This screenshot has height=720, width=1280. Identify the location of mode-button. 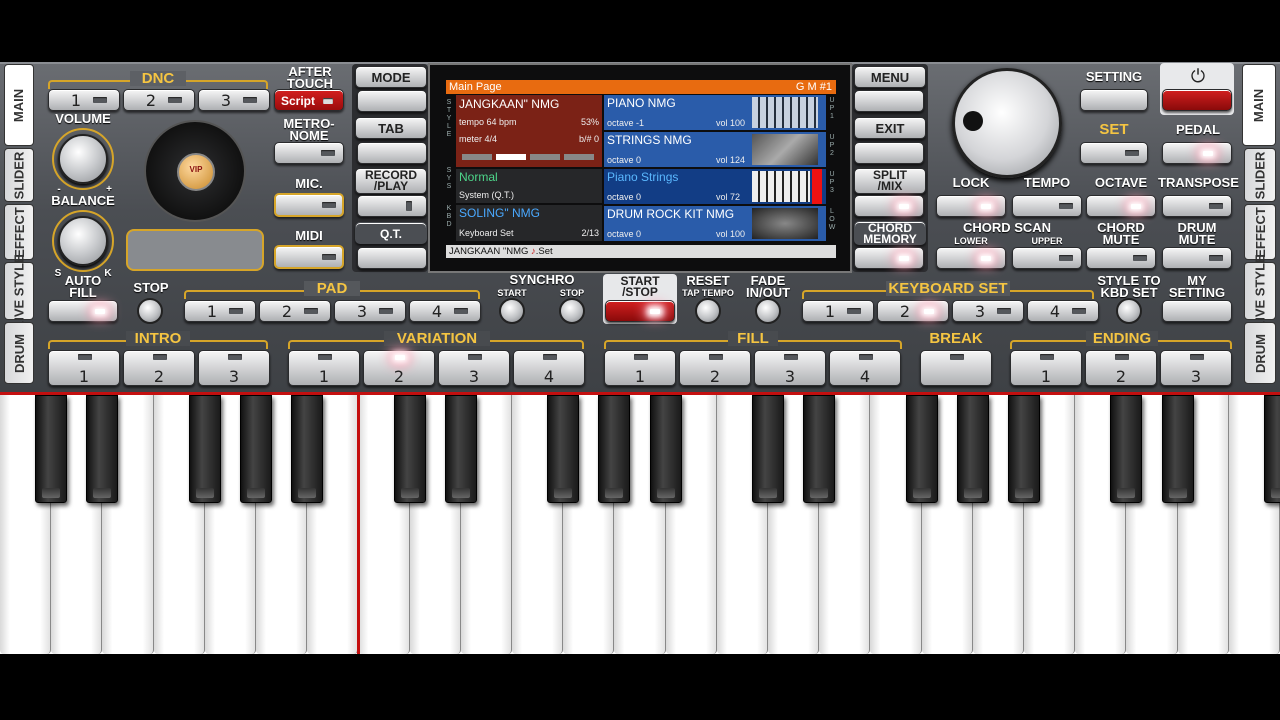
(392, 101).